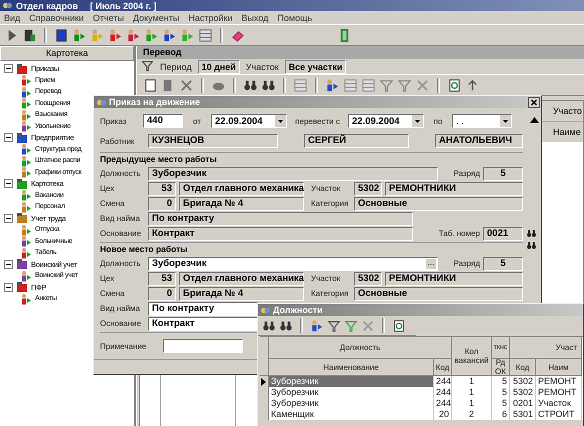 The height and width of the screenshot is (426, 584). Describe the element at coordinates (559, 414) in the screenshot. I see `table-cell: СТРОИТ` at that location.